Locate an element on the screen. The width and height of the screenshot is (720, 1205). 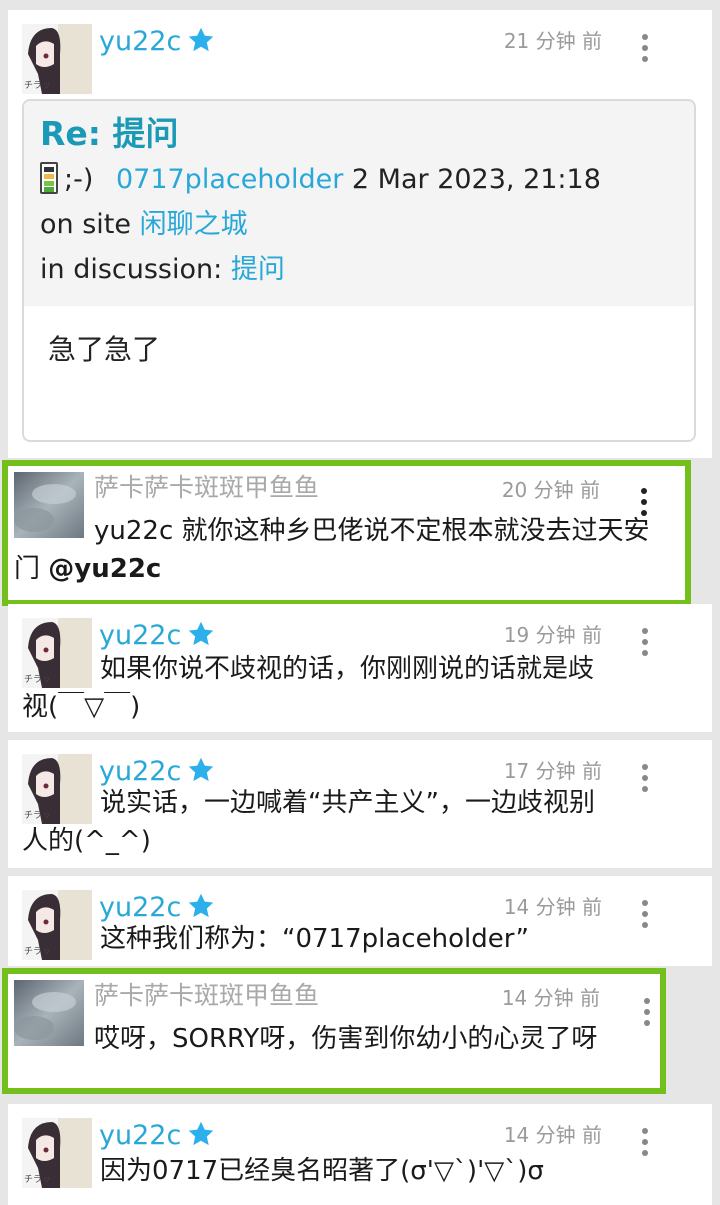
quote-user-link: 0717placeholder is located at coordinates (229, 179).